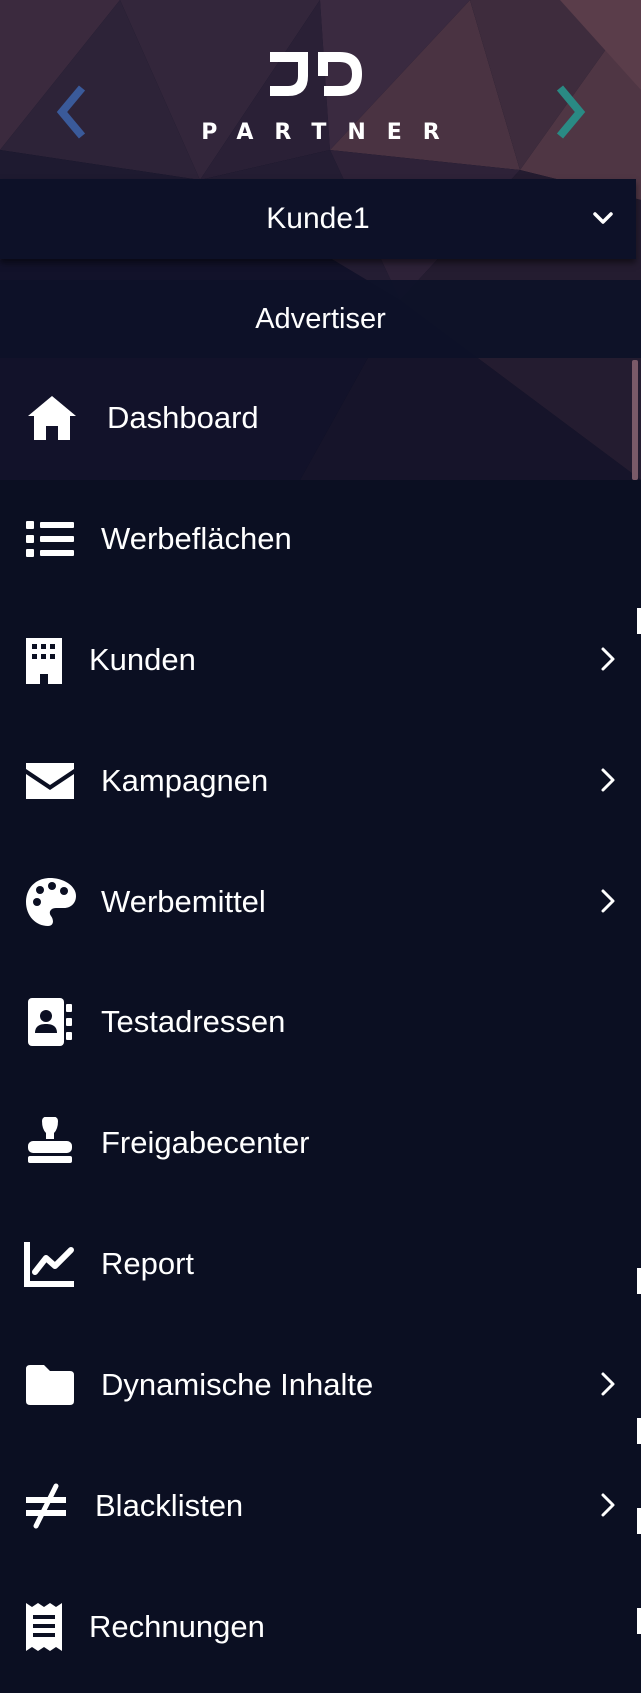  What do you see at coordinates (320, 785) in the screenshot?
I see `menu-item-kampagnen: Kampagnen` at bounding box center [320, 785].